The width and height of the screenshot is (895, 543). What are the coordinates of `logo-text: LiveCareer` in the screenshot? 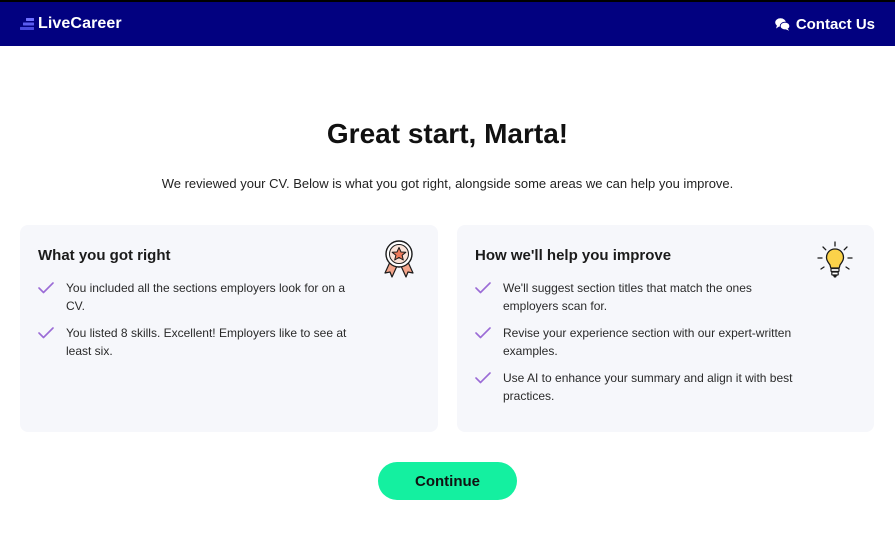 It's located at (80, 23).